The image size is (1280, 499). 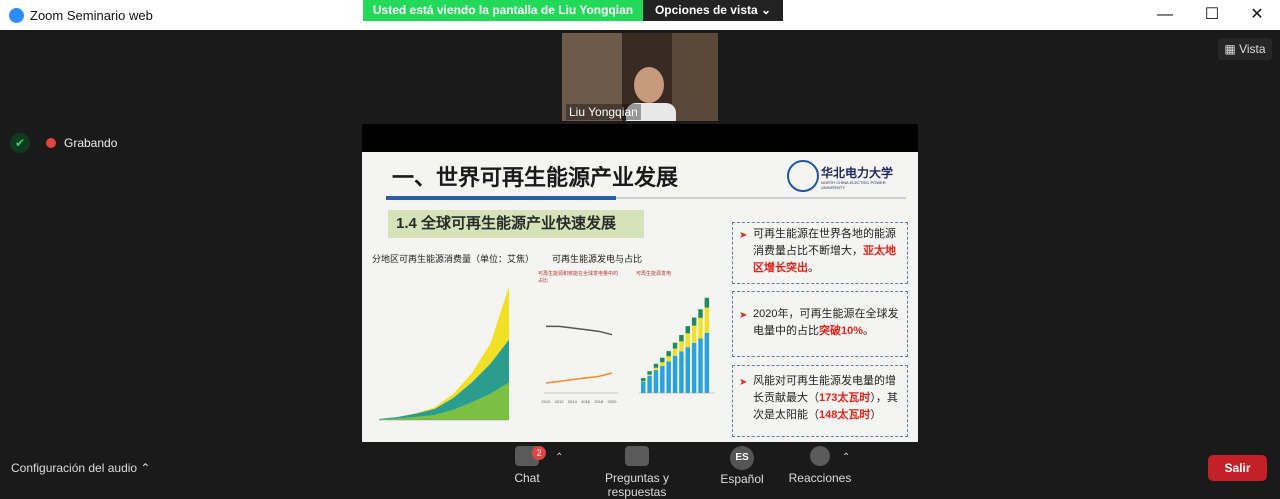 I want to click on bullet-box-1: ➤ 可再生能源在世界各地的能源消费量占比不断增大，亚太地区增长突出。, so click(x=820, y=253).